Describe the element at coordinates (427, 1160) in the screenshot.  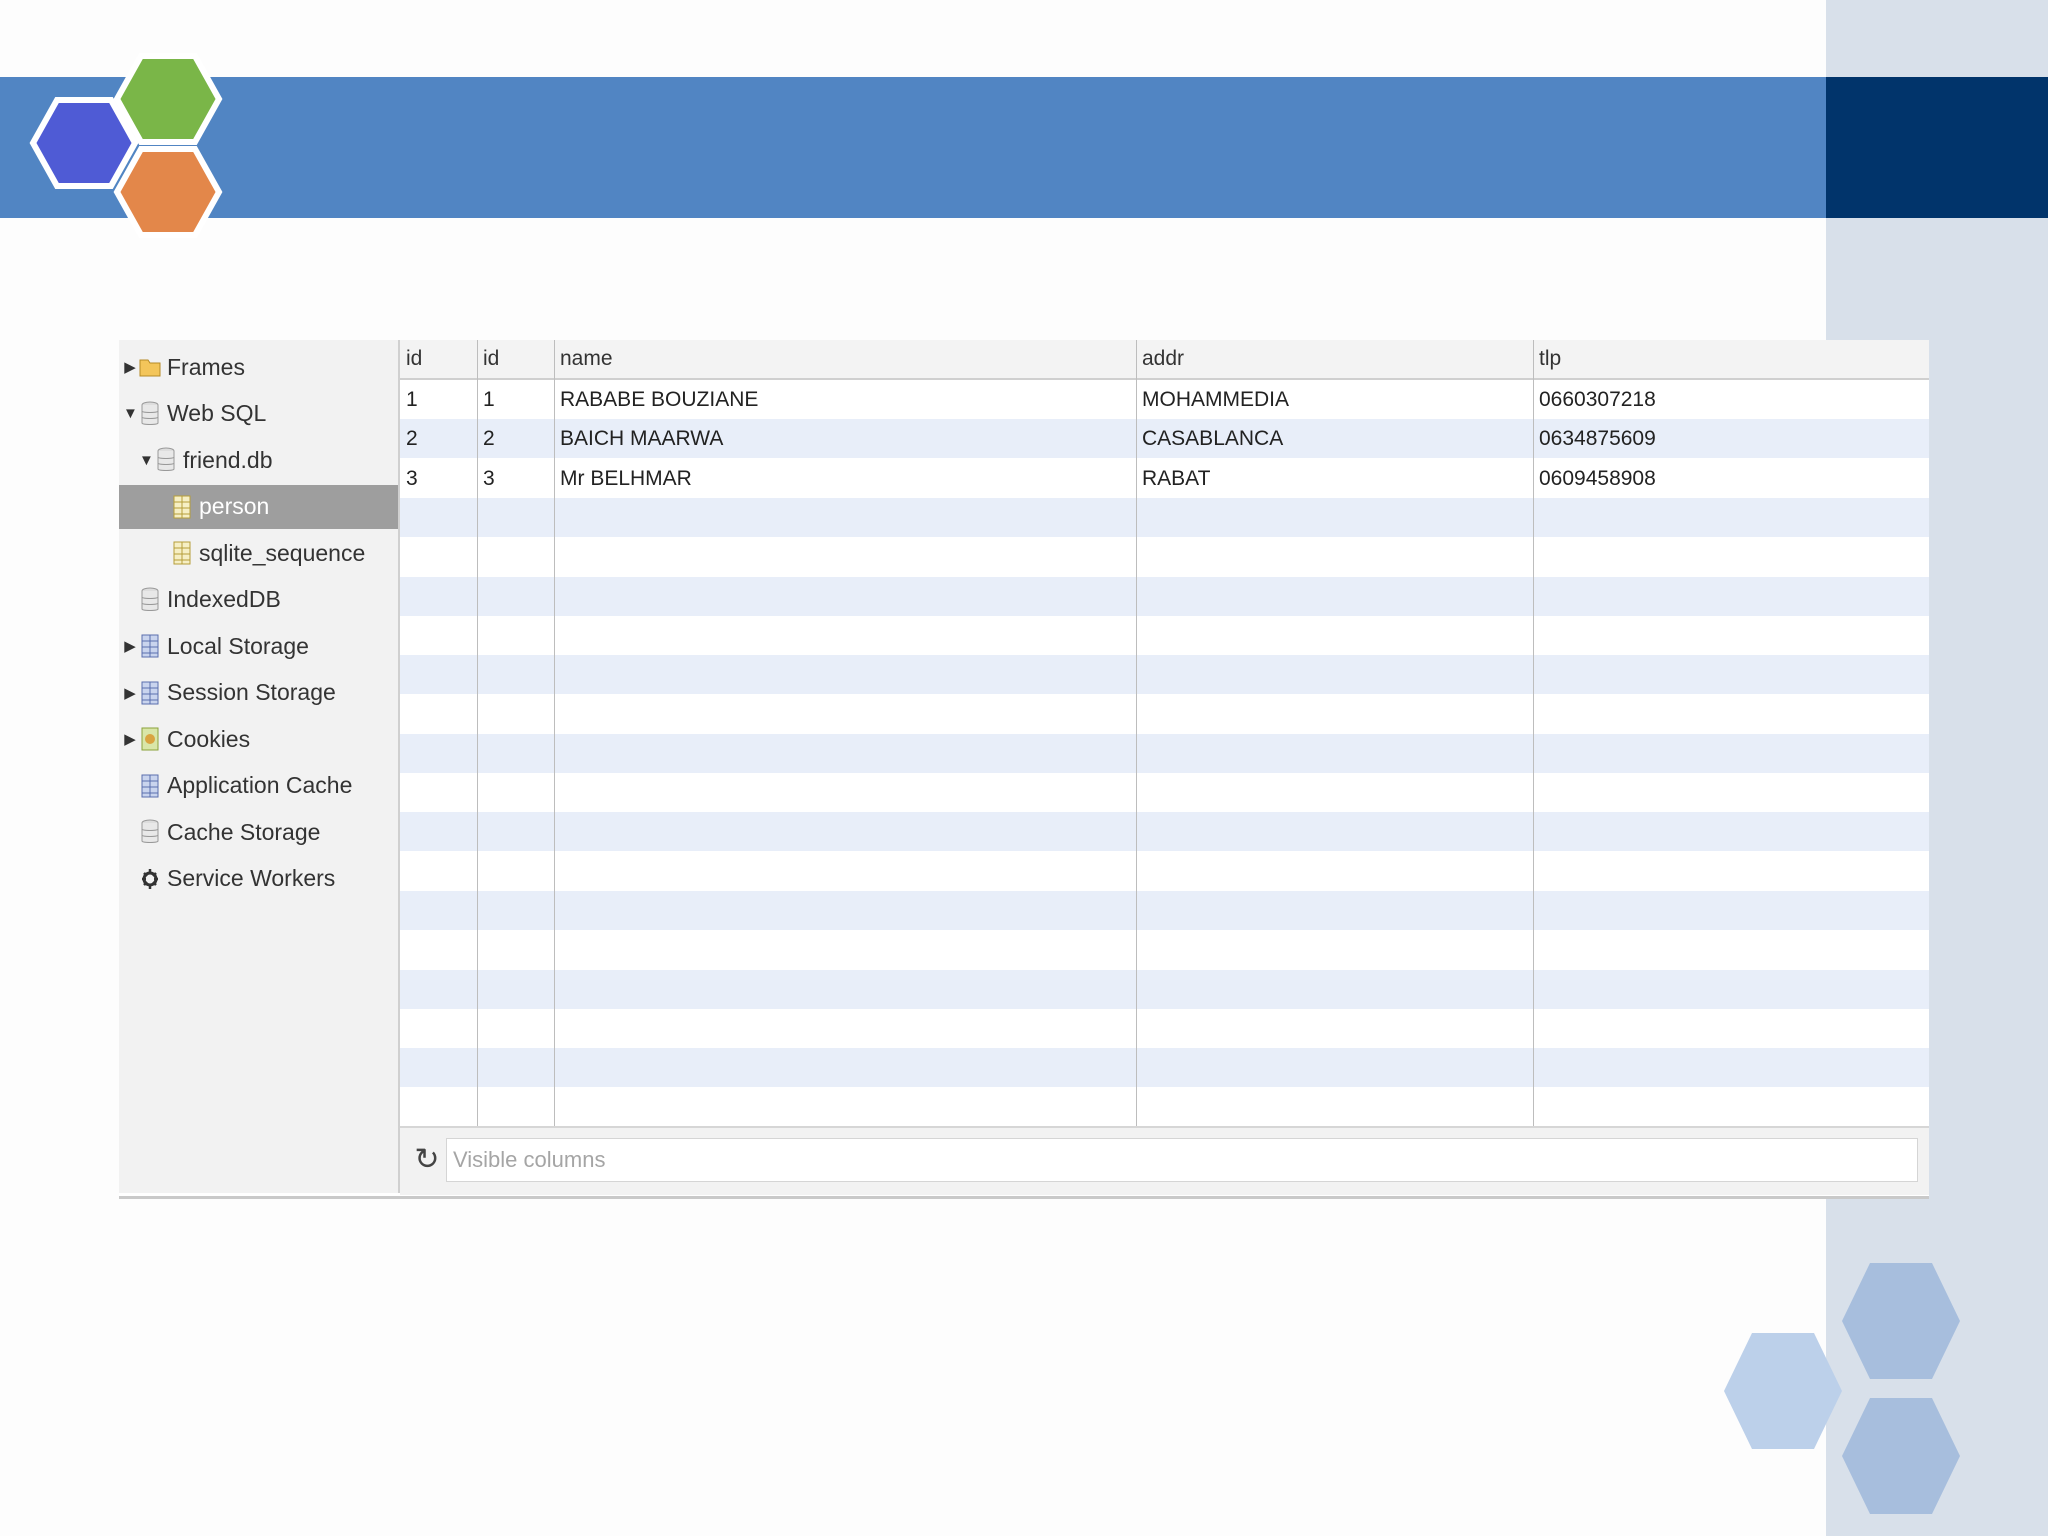
I see `refresh-icon: ↻` at that location.